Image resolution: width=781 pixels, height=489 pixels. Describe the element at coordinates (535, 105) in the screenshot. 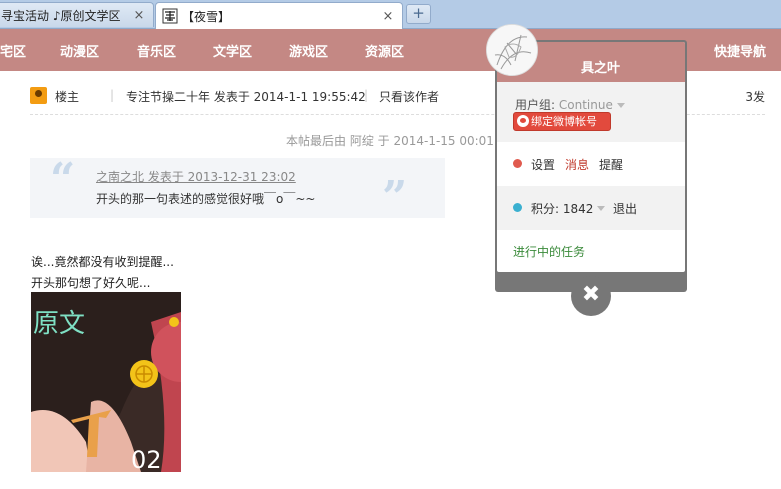

I see `user-group-label: 用户组:` at that location.